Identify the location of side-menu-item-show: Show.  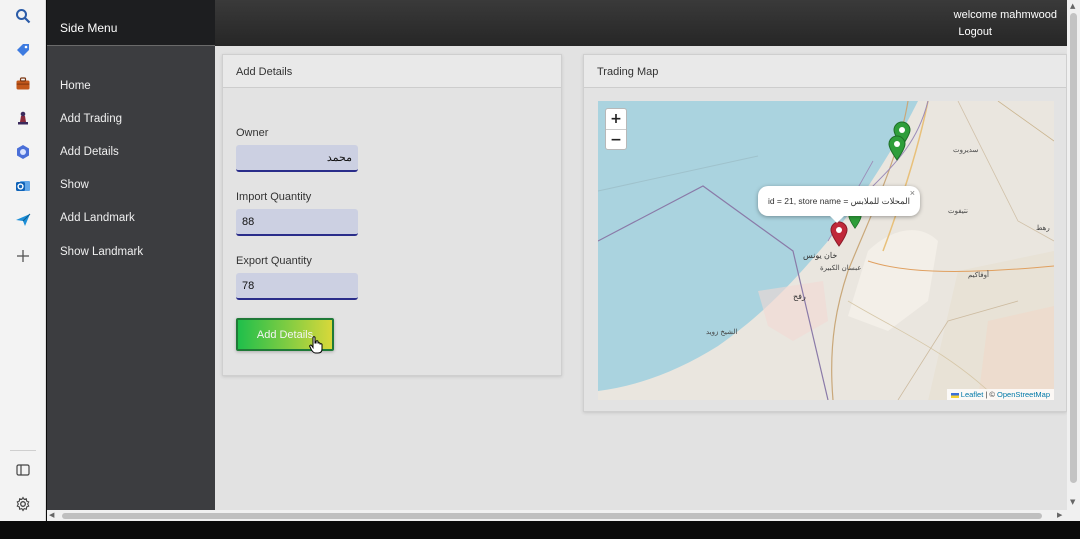
(74, 185).